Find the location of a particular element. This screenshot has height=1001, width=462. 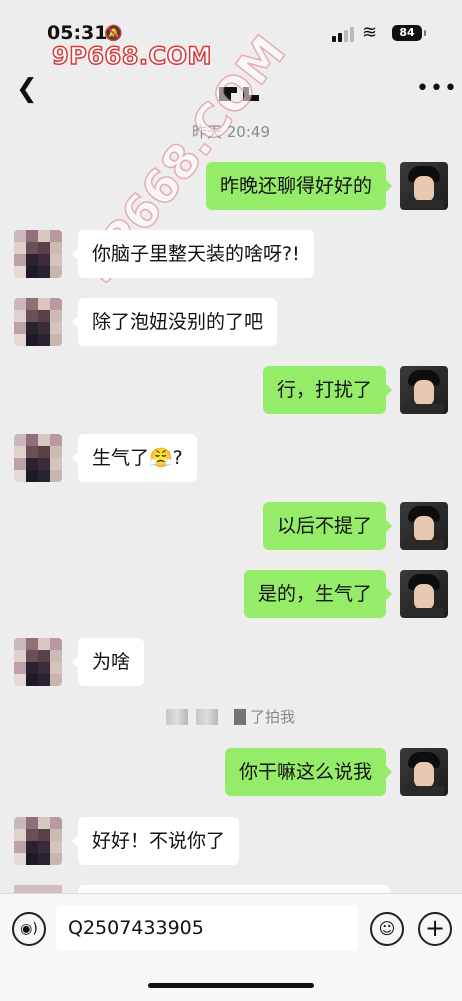

pat-notice-text: 了拍我 is located at coordinates (273, 717).